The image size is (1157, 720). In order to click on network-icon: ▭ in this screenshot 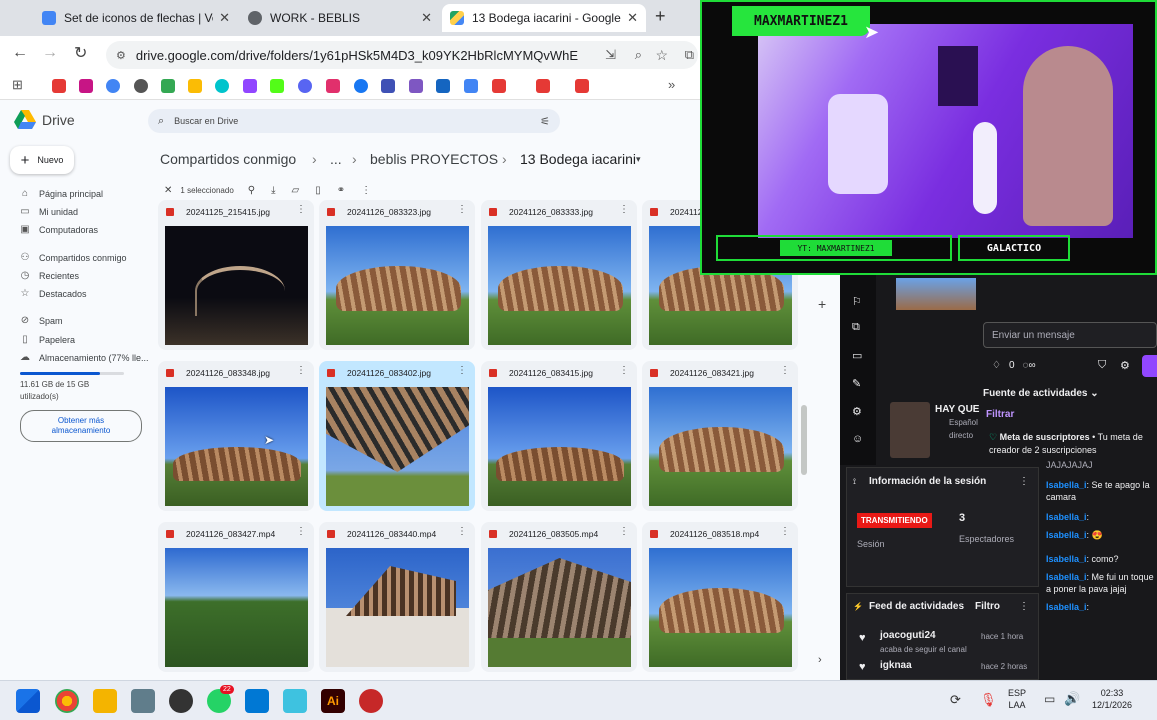, I will do `click(1049, 699)`.